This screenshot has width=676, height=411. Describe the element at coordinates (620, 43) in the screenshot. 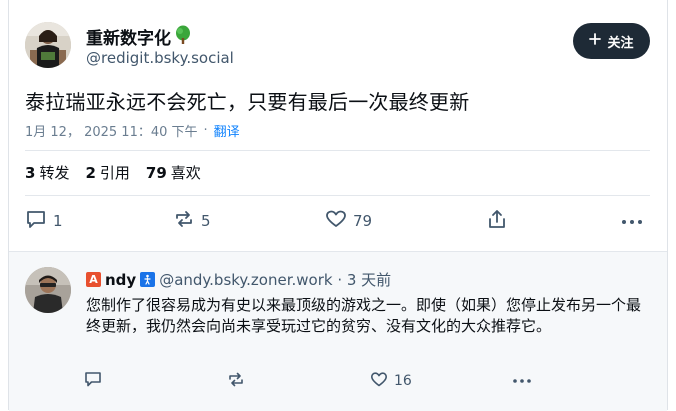

I see `follow-label: 关注` at that location.